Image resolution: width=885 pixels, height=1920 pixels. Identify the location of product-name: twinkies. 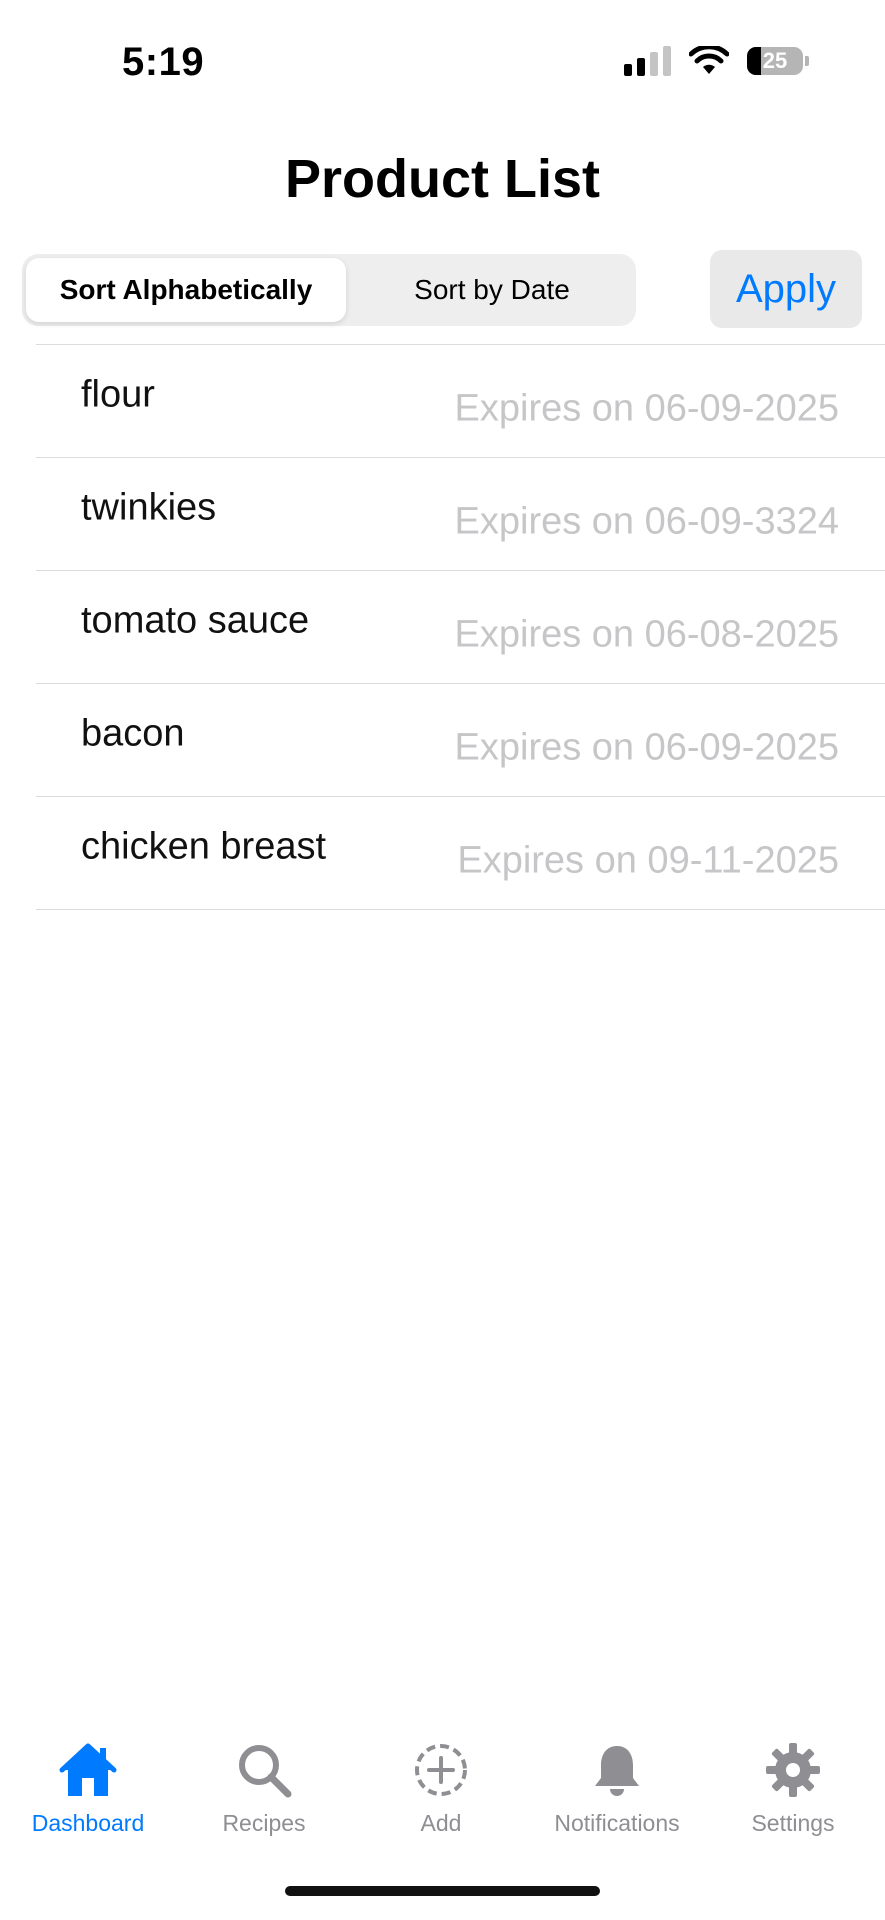
(149, 507).